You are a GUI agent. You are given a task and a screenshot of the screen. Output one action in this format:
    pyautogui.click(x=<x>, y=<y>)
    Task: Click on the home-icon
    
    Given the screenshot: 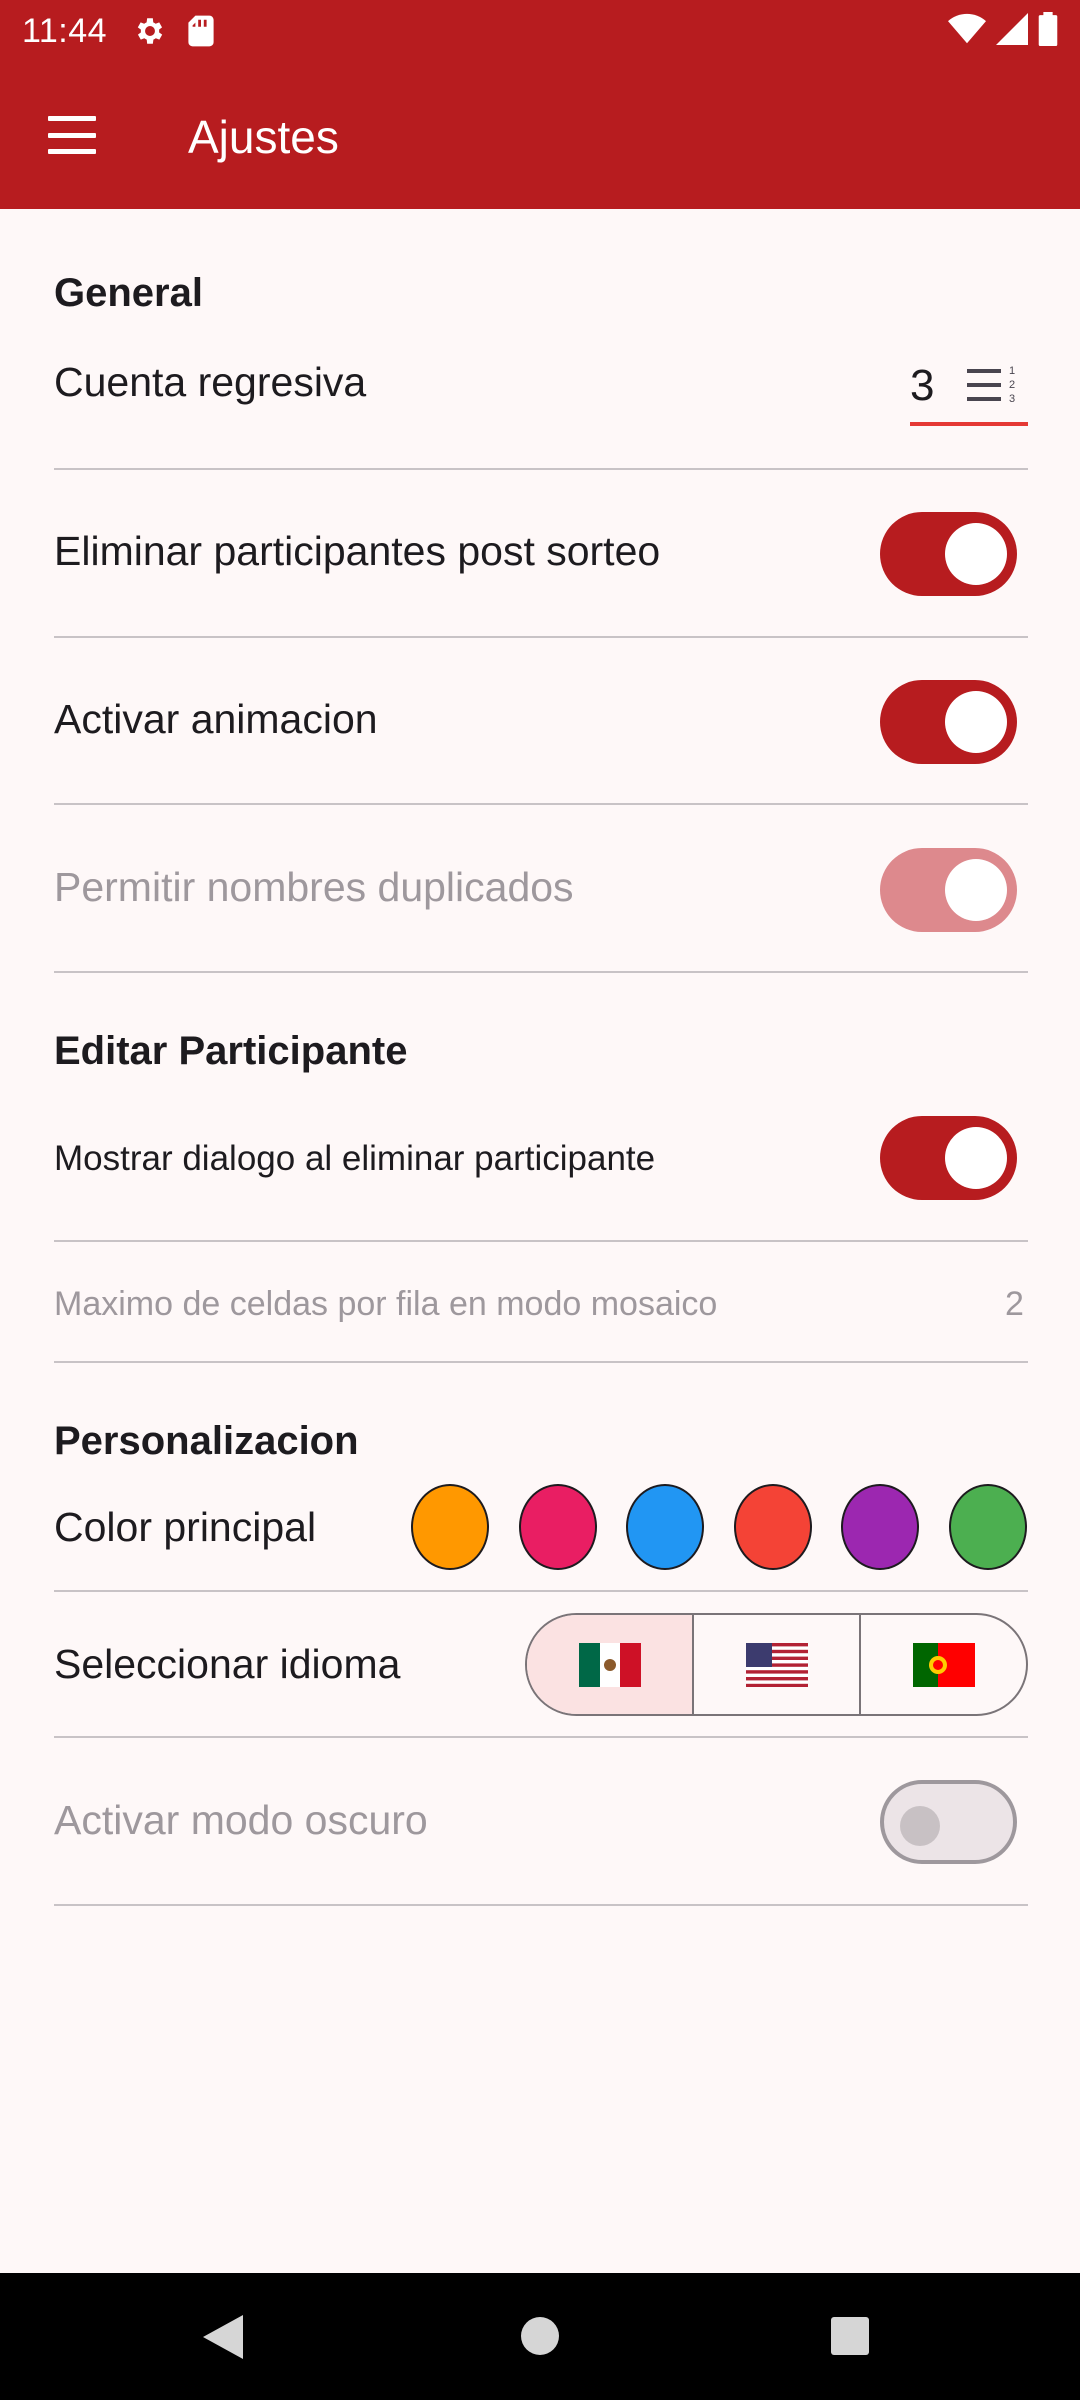 What is the action you would take?
    pyautogui.click(x=540, y=2336)
    